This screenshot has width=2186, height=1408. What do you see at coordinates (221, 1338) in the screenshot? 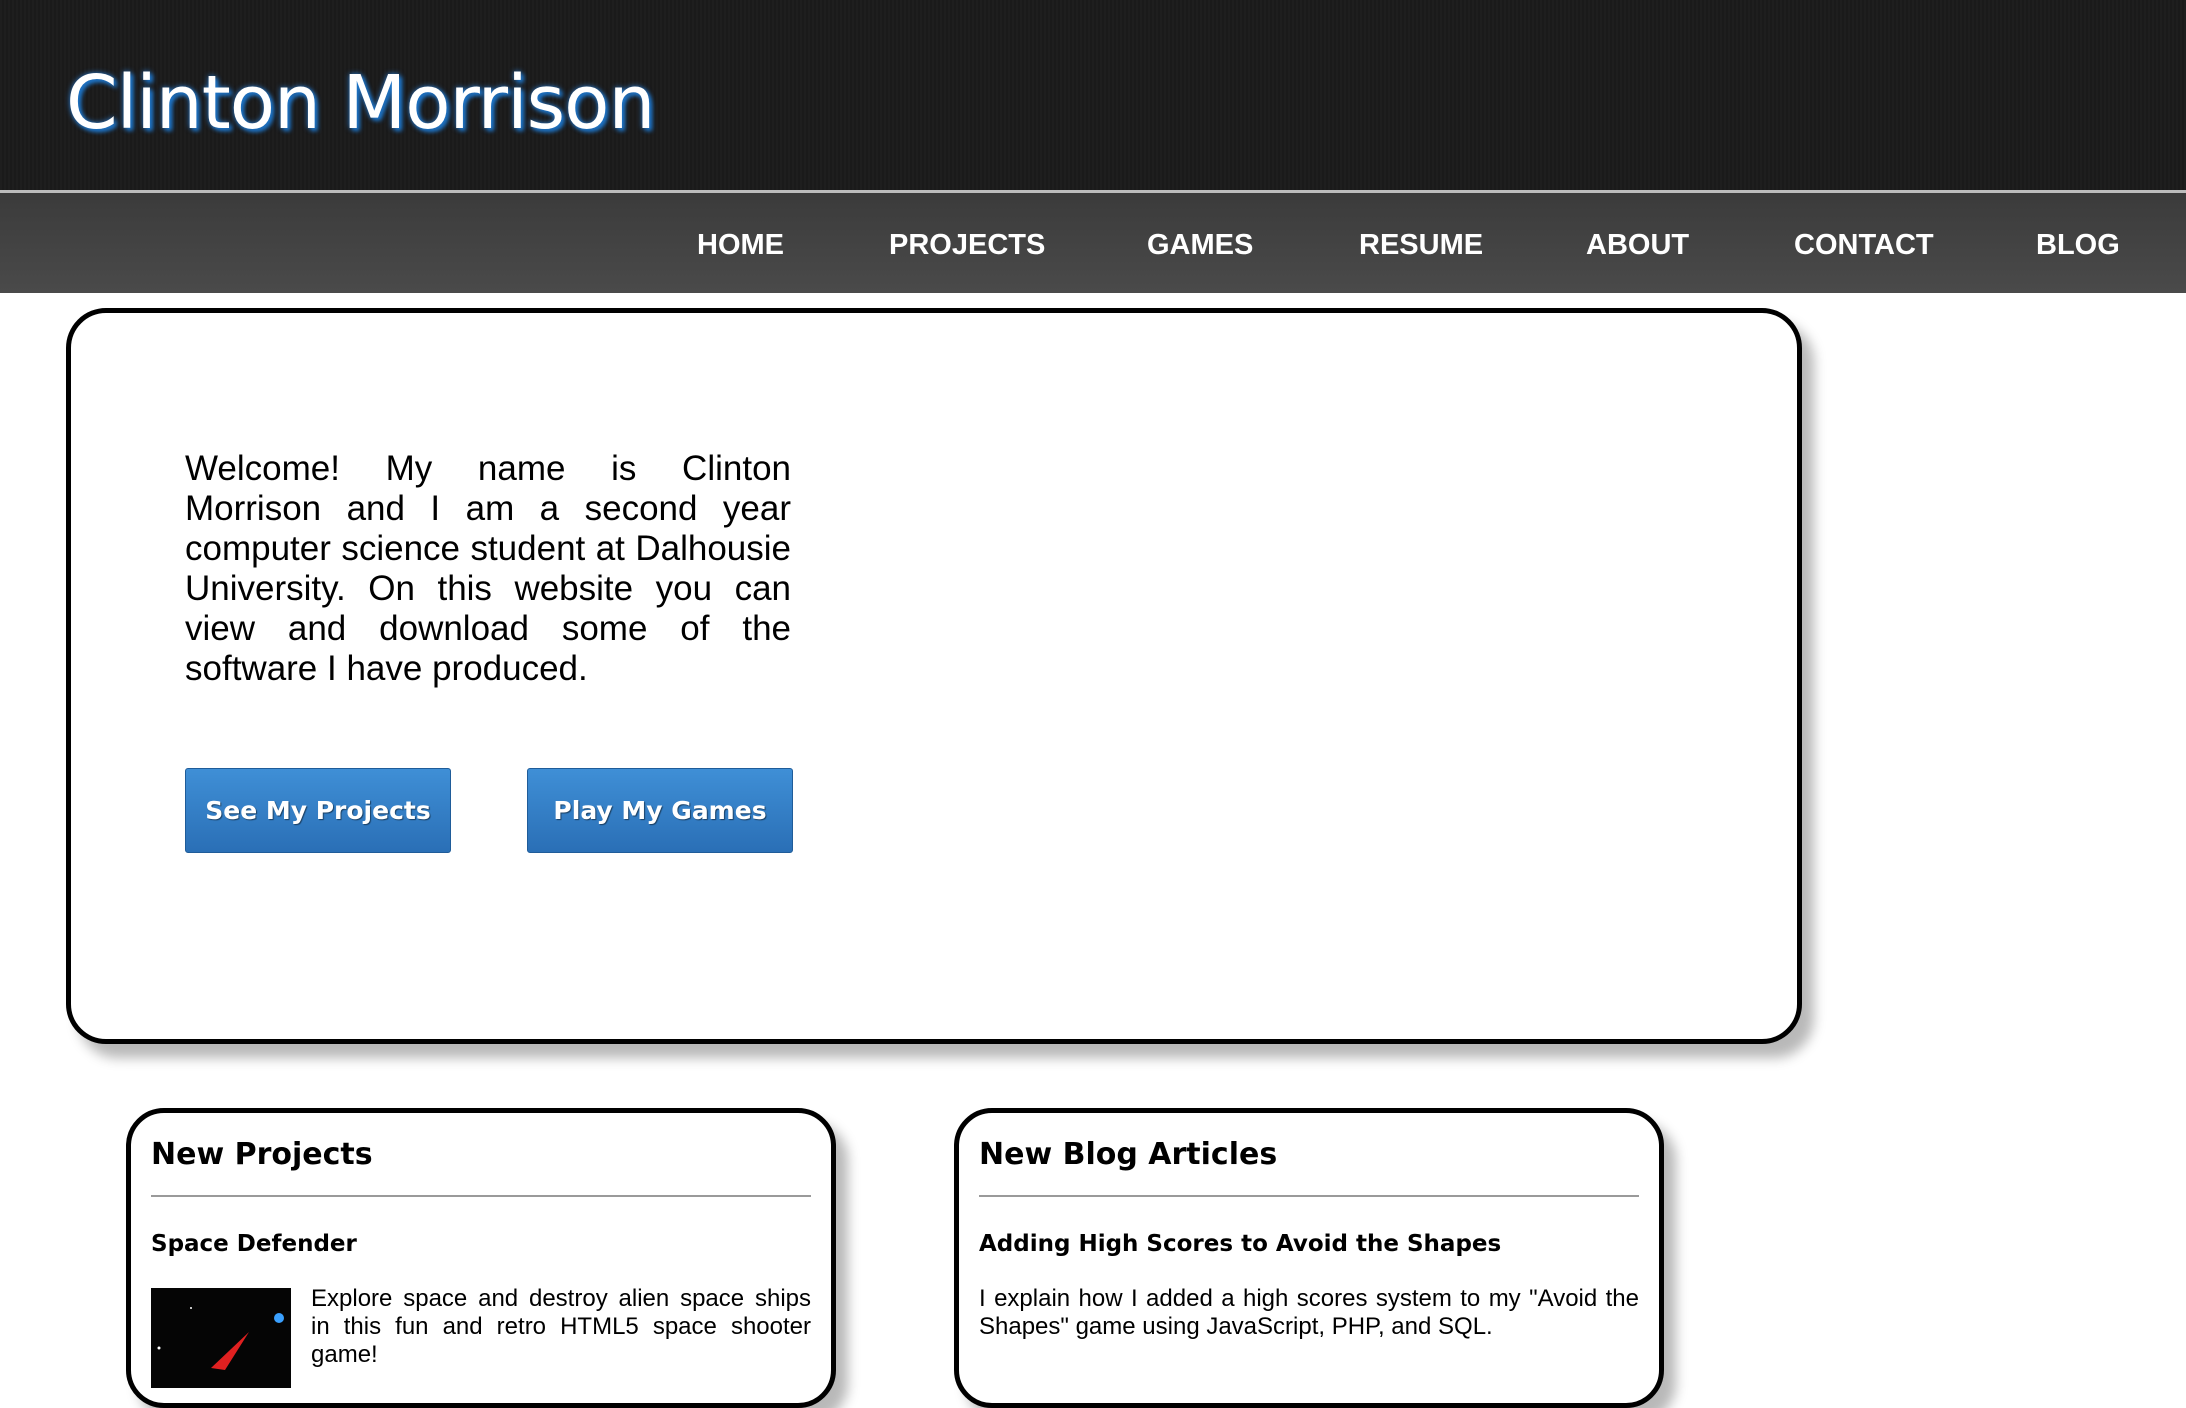
I see `space-game-thumbnail-icon` at bounding box center [221, 1338].